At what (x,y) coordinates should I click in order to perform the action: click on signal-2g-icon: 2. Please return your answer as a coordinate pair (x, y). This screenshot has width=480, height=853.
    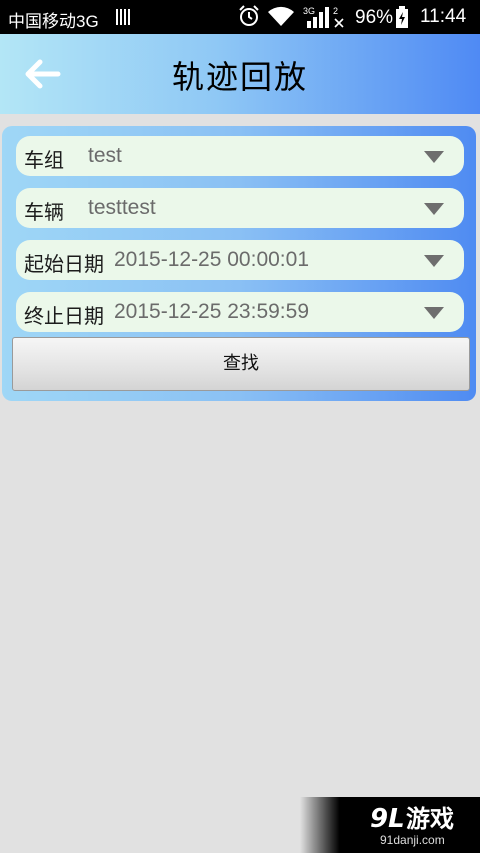
    Looking at the image, I should click on (338, 17).